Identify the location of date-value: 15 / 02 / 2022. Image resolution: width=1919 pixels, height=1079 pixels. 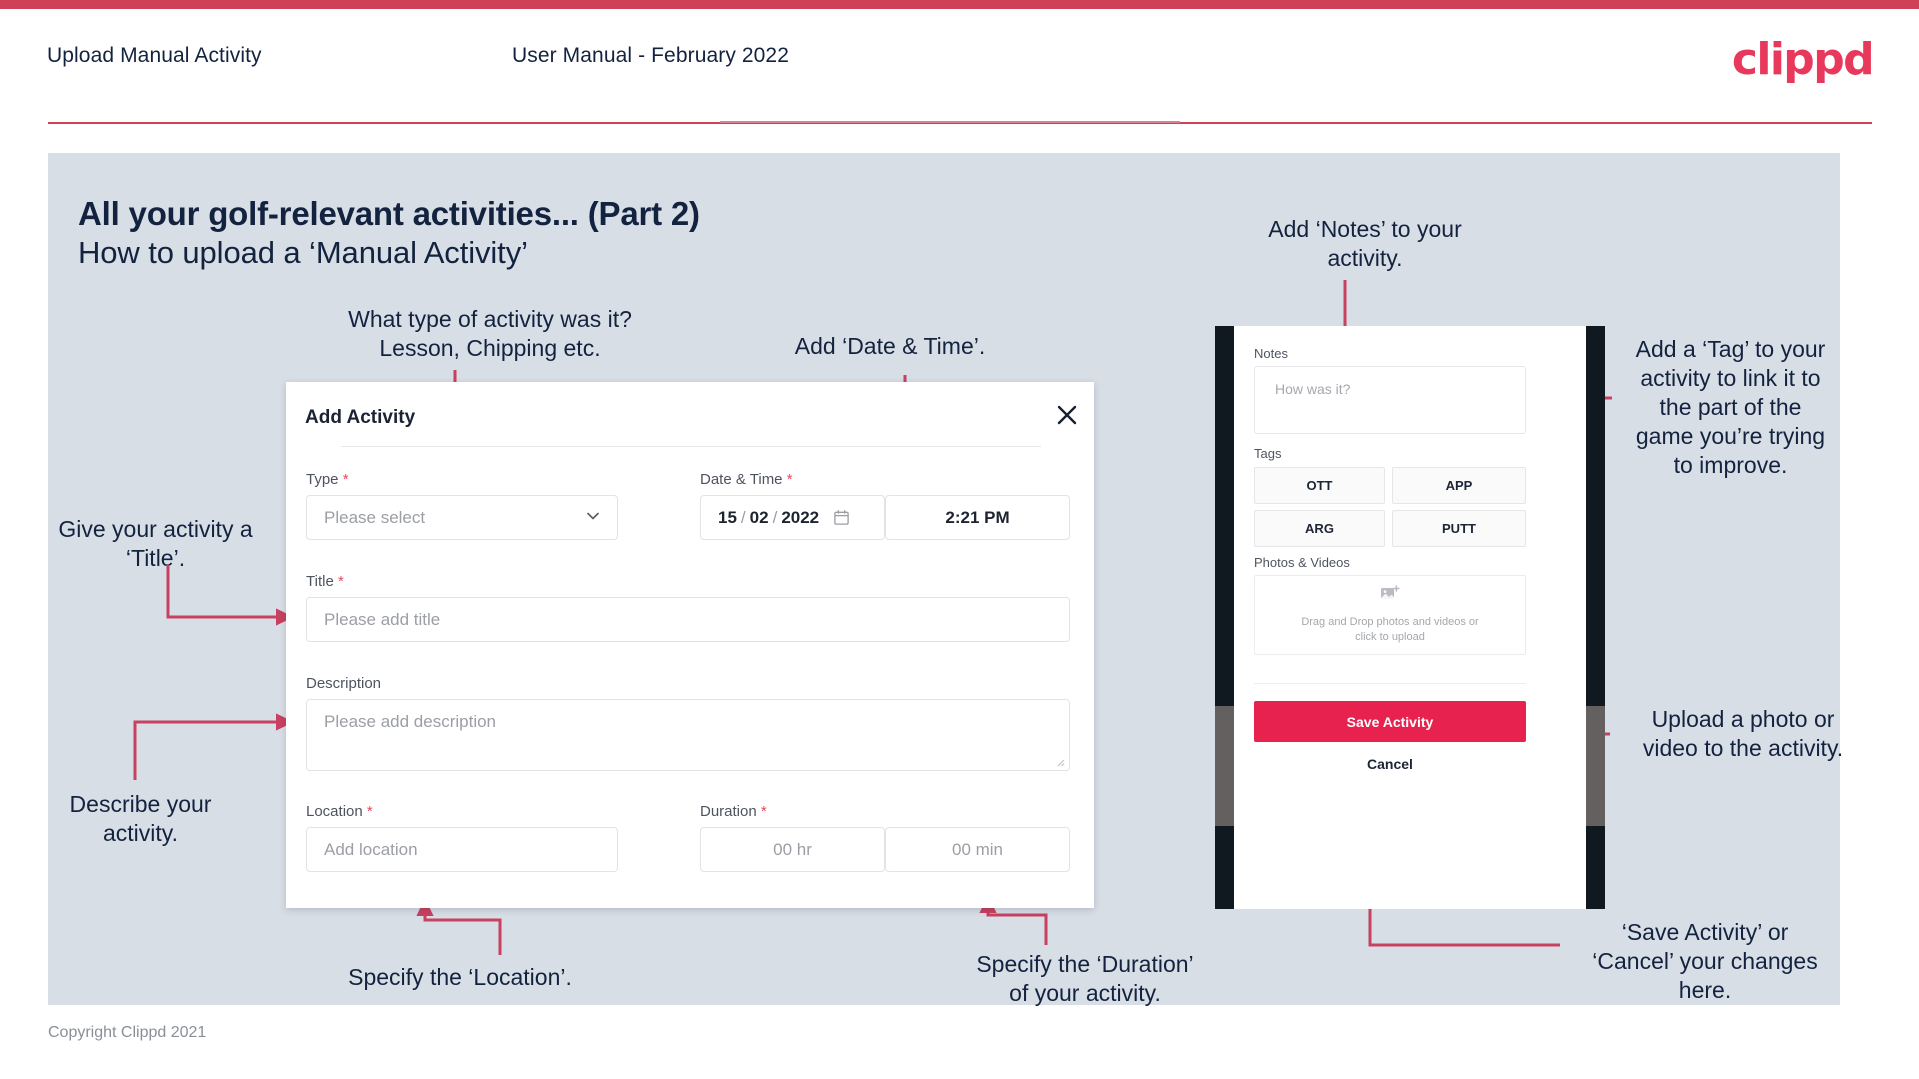
(775, 518).